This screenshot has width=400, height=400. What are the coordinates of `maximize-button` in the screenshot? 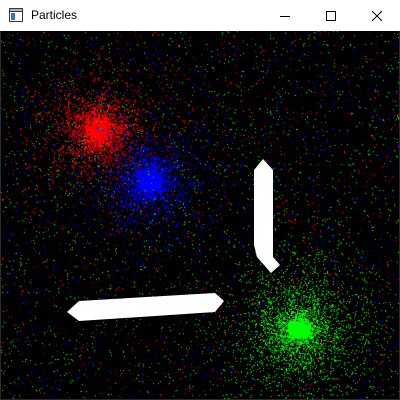 It's located at (331, 15).